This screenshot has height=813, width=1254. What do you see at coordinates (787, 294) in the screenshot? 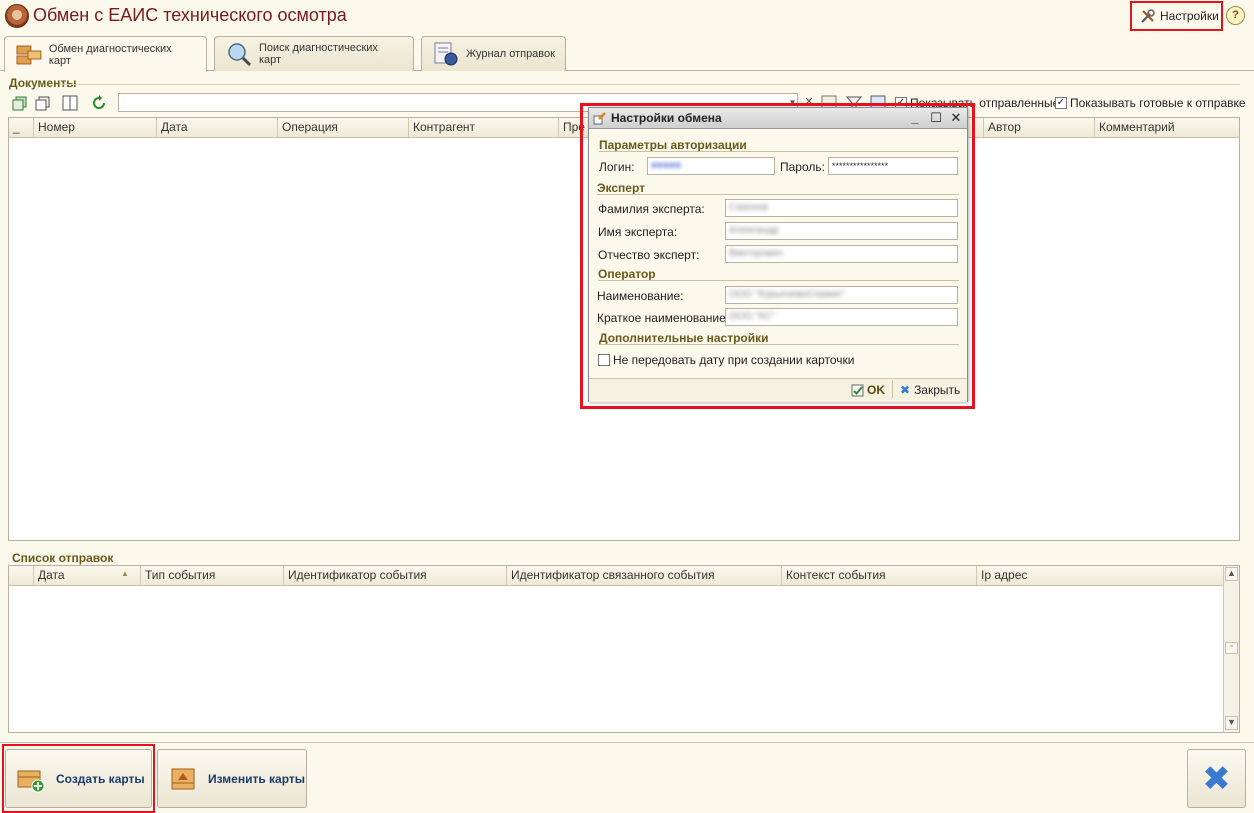
I see `org-name-value: ООО "КурьеневоСервис"` at bounding box center [787, 294].